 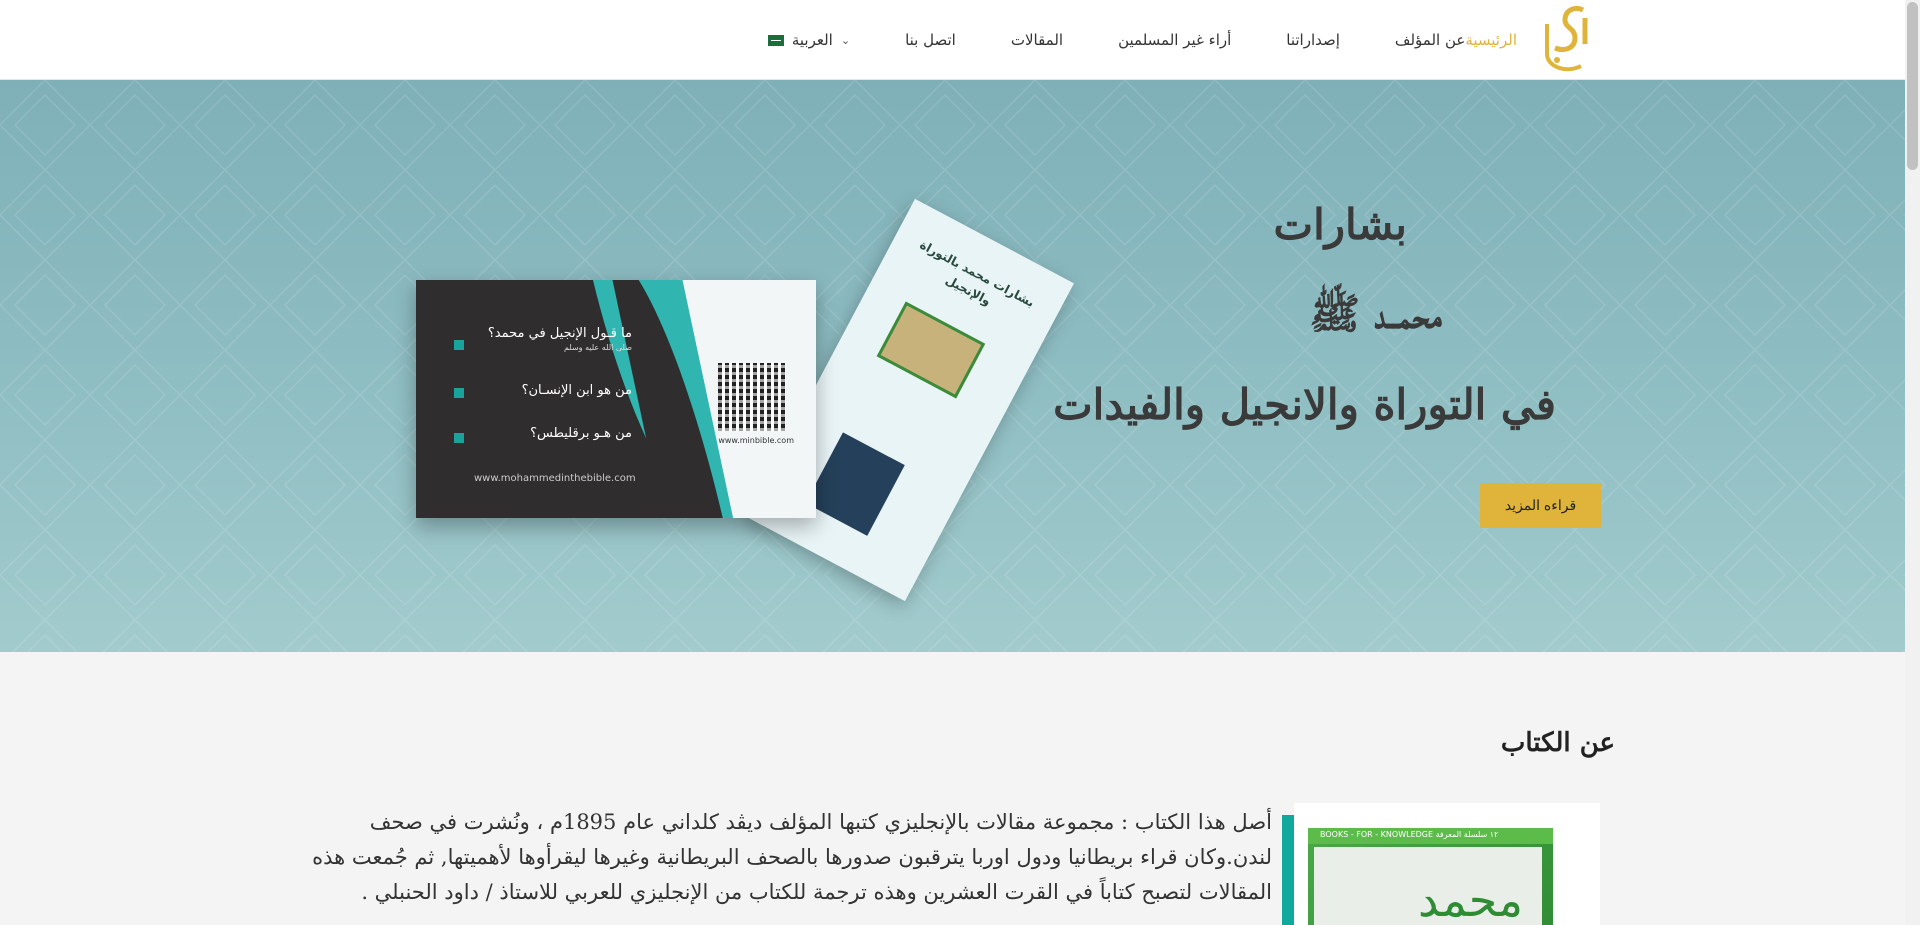 I want to click on flyer-question-1-text: ما قـول الإنجيل في محمد؟, so click(x=559, y=333).